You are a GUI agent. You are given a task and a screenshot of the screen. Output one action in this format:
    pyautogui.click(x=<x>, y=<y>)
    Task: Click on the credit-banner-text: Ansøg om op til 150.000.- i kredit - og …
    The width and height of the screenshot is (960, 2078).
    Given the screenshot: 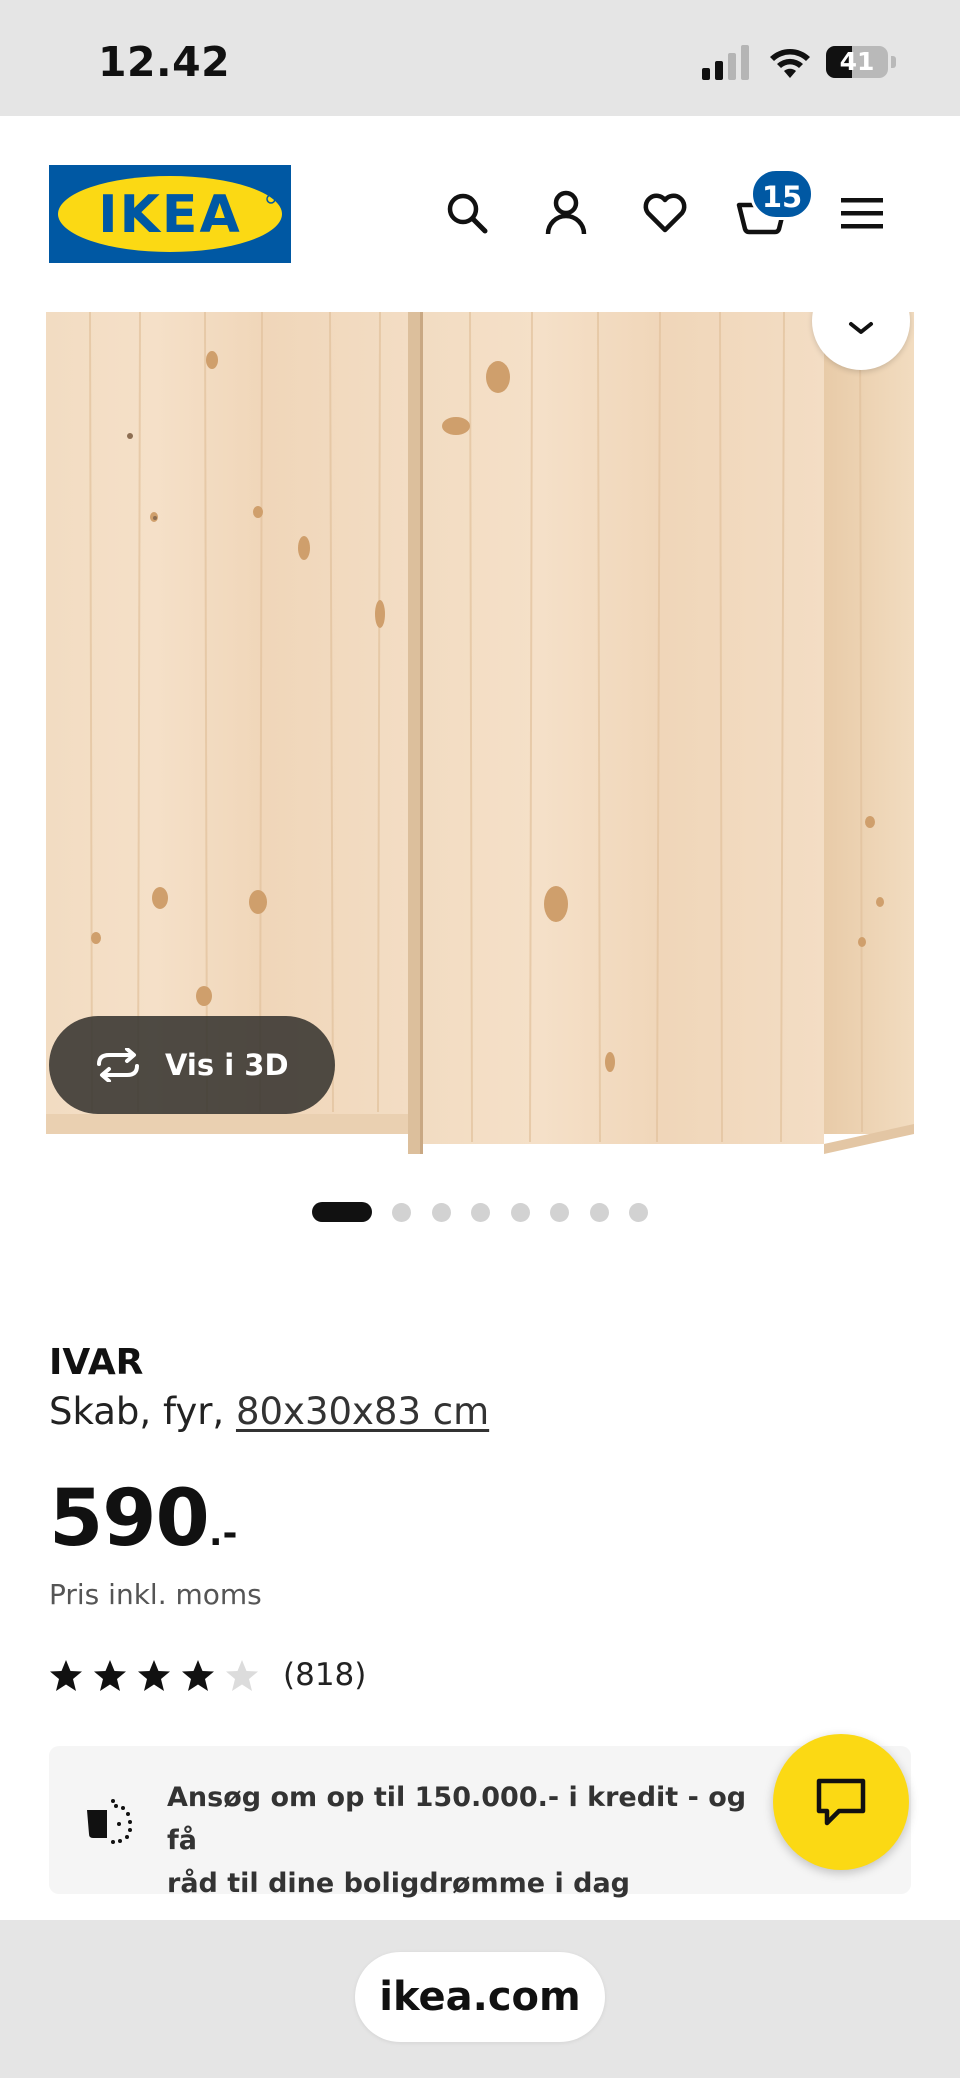 What is the action you would take?
    pyautogui.click(x=467, y=1840)
    